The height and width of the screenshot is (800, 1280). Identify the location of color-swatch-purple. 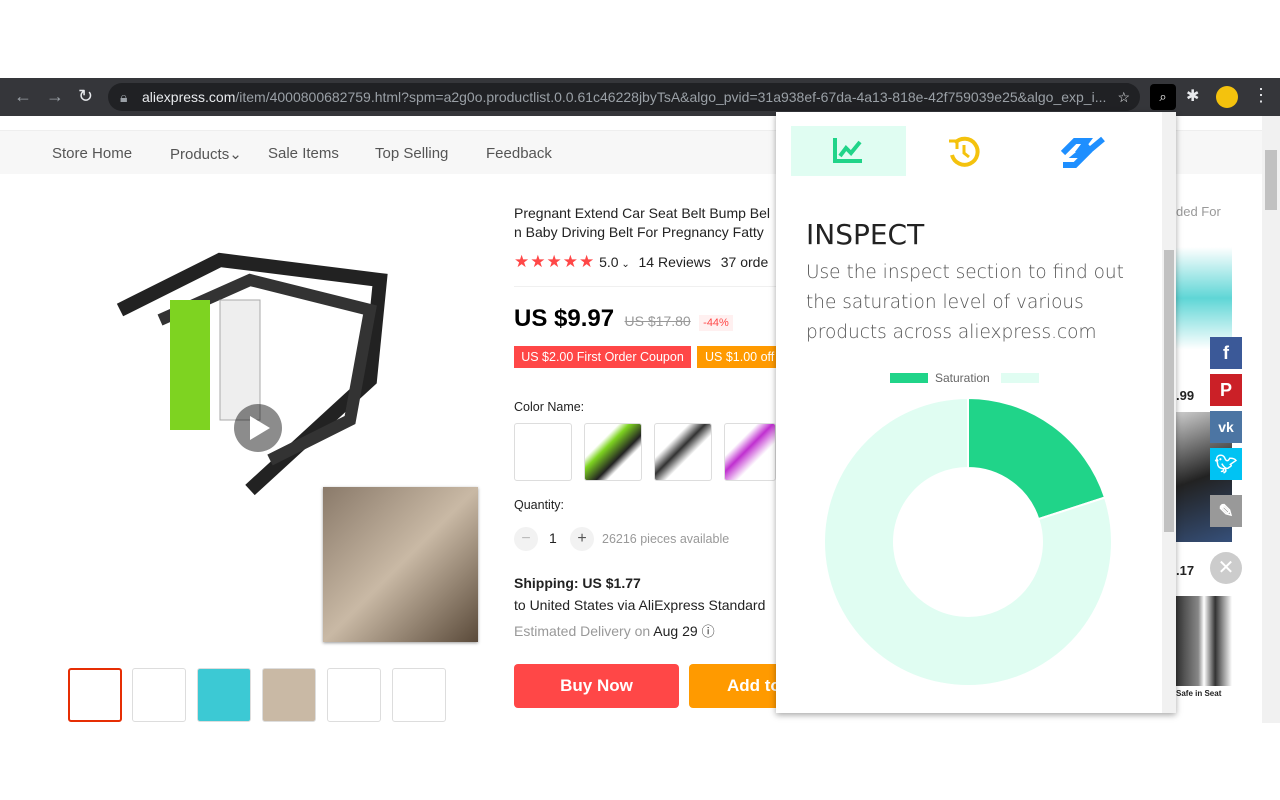
(750, 452).